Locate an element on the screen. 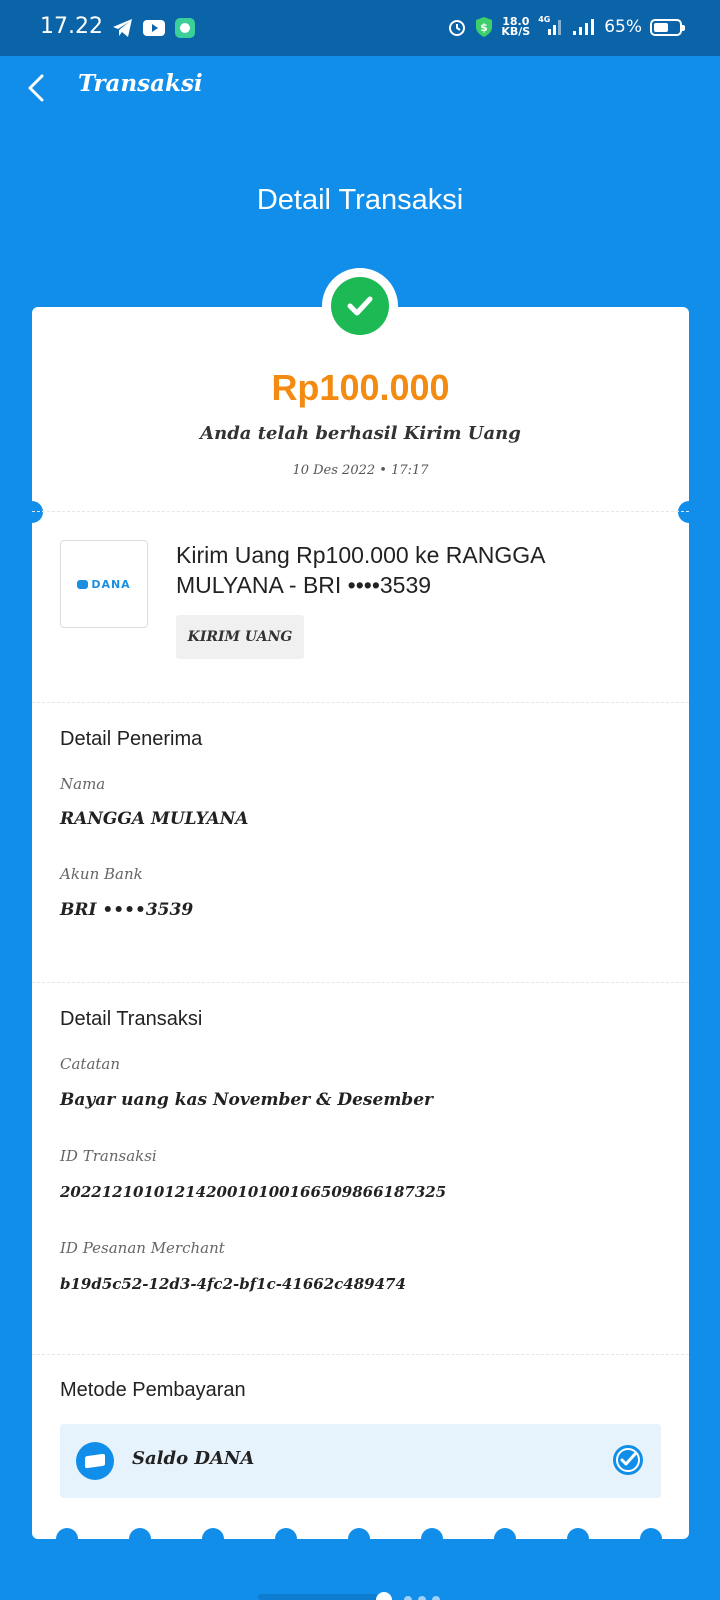 This screenshot has width=720, height=1600. recipient-name-value: RANGGA MULYANA is located at coordinates (154, 819).